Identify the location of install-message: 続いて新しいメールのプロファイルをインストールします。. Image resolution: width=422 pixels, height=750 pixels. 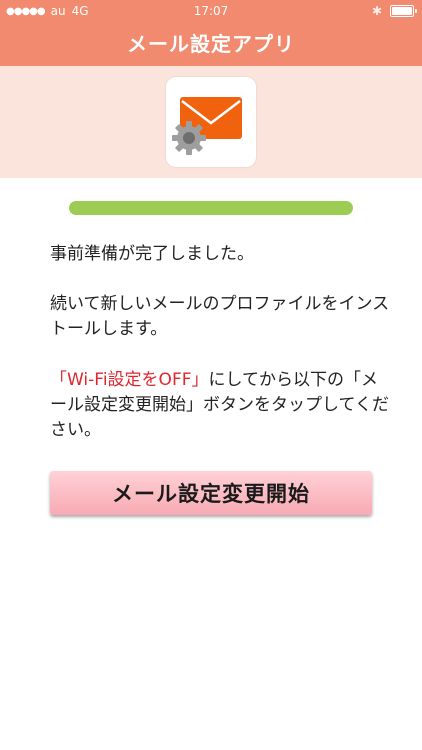
(220, 316).